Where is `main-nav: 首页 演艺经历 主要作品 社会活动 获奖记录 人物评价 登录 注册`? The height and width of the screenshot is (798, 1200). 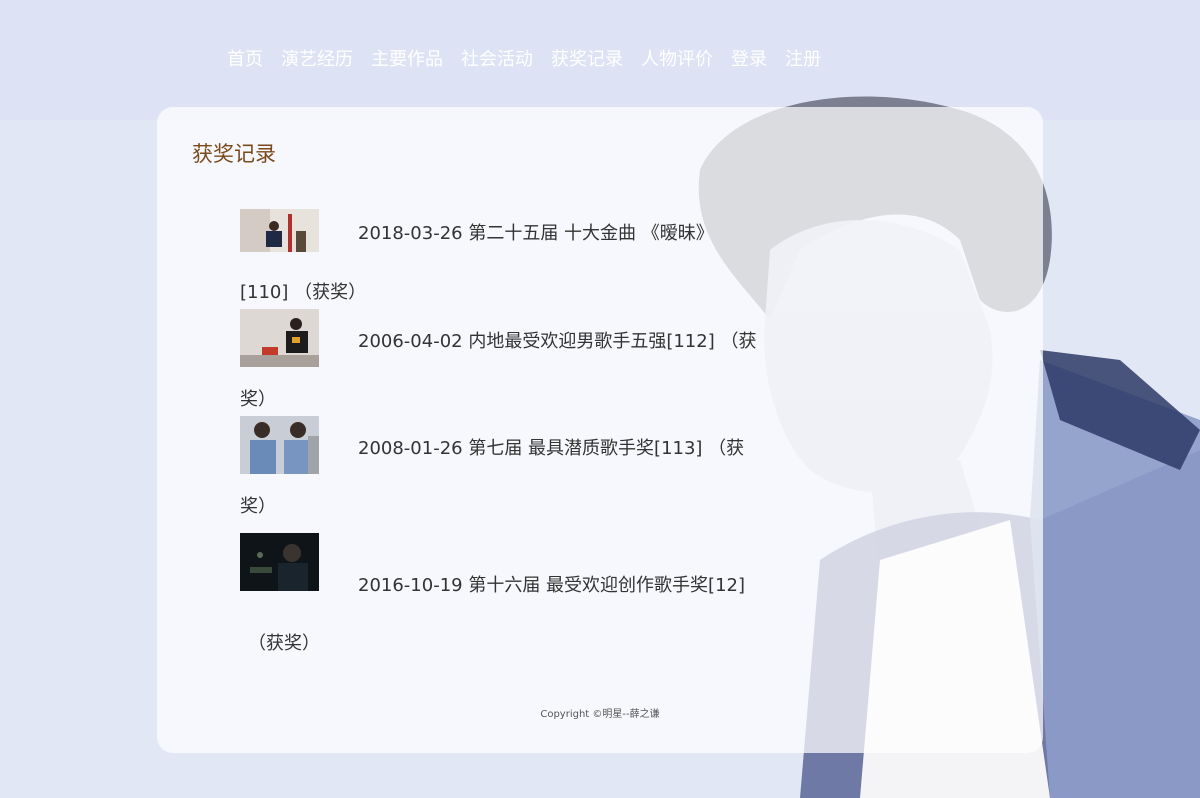 main-nav: 首页 演艺经历 主要作品 社会活动 获奖记录 人物评价 登录 注册 is located at coordinates (524, 58).